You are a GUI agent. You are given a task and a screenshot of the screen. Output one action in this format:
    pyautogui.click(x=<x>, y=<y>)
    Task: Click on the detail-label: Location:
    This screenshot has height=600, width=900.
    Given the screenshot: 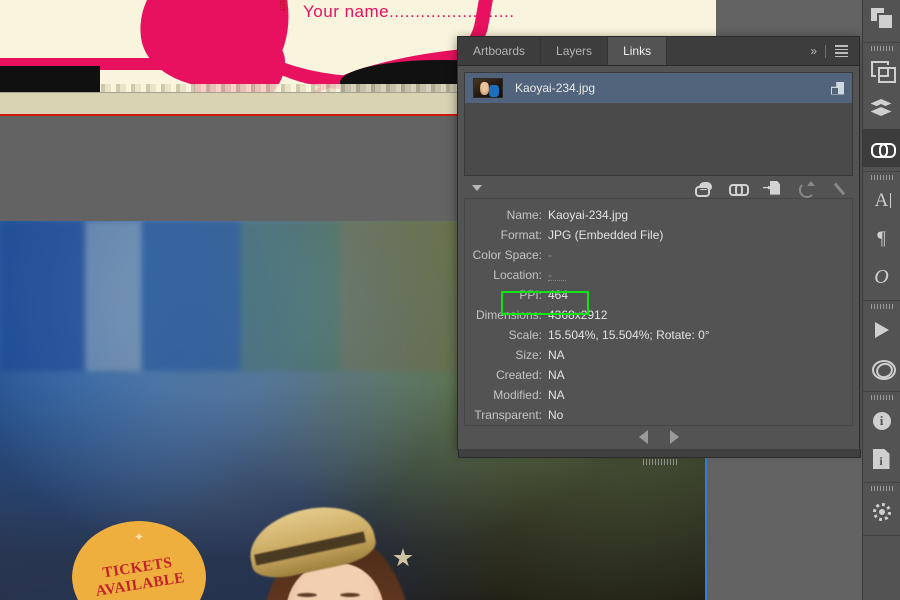 What is the action you would take?
    pyautogui.click(x=517, y=274)
    